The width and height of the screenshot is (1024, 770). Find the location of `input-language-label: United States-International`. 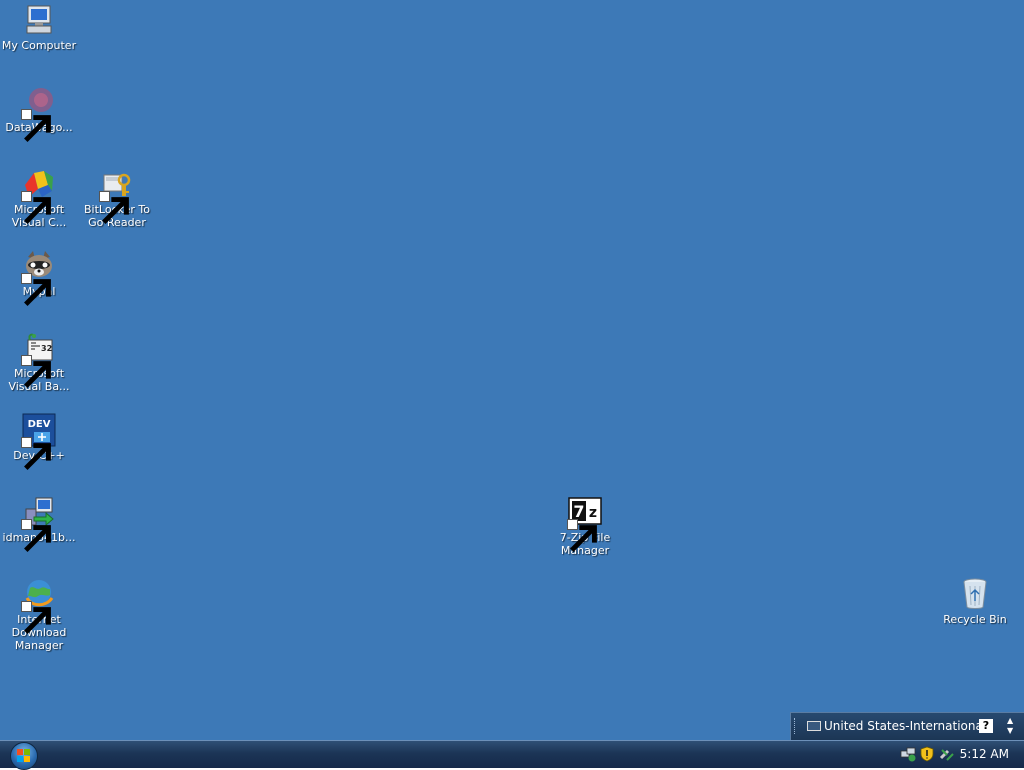

input-language-label: United States-International is located at coordinates (905, 726).